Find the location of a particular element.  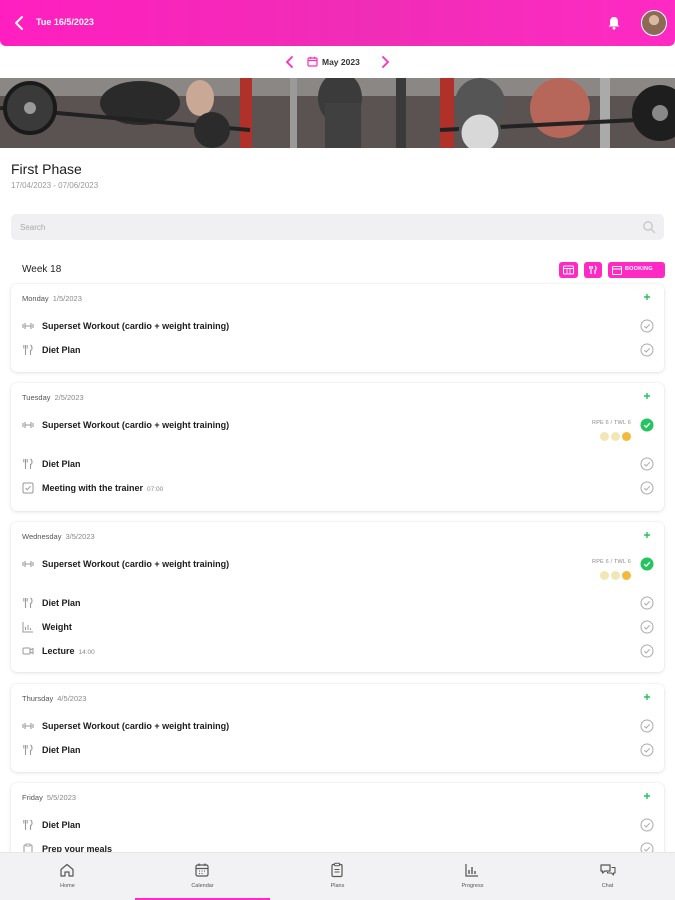

bar-chart-icon is located at coordinates (471, 870).